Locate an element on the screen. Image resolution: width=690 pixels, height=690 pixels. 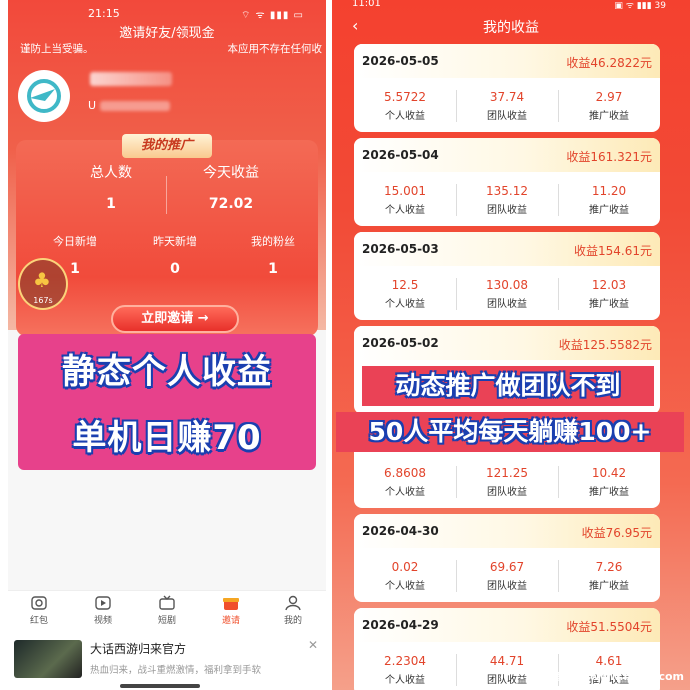
banner-line: 50人平均每天躺赚100+ is located at coordinates (510, 432).